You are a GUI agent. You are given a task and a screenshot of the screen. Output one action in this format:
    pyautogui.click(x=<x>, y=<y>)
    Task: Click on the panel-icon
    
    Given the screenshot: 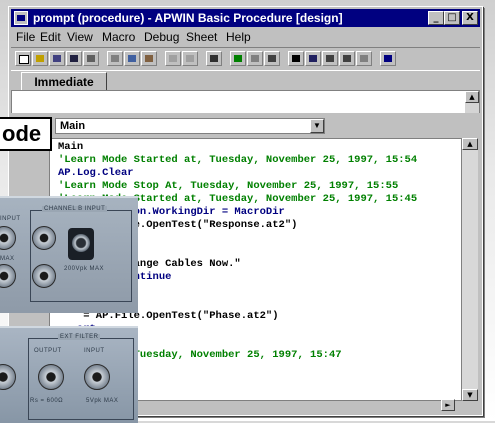 What is the action you would take?
    pyautogui.click(x=388, y=58)
    